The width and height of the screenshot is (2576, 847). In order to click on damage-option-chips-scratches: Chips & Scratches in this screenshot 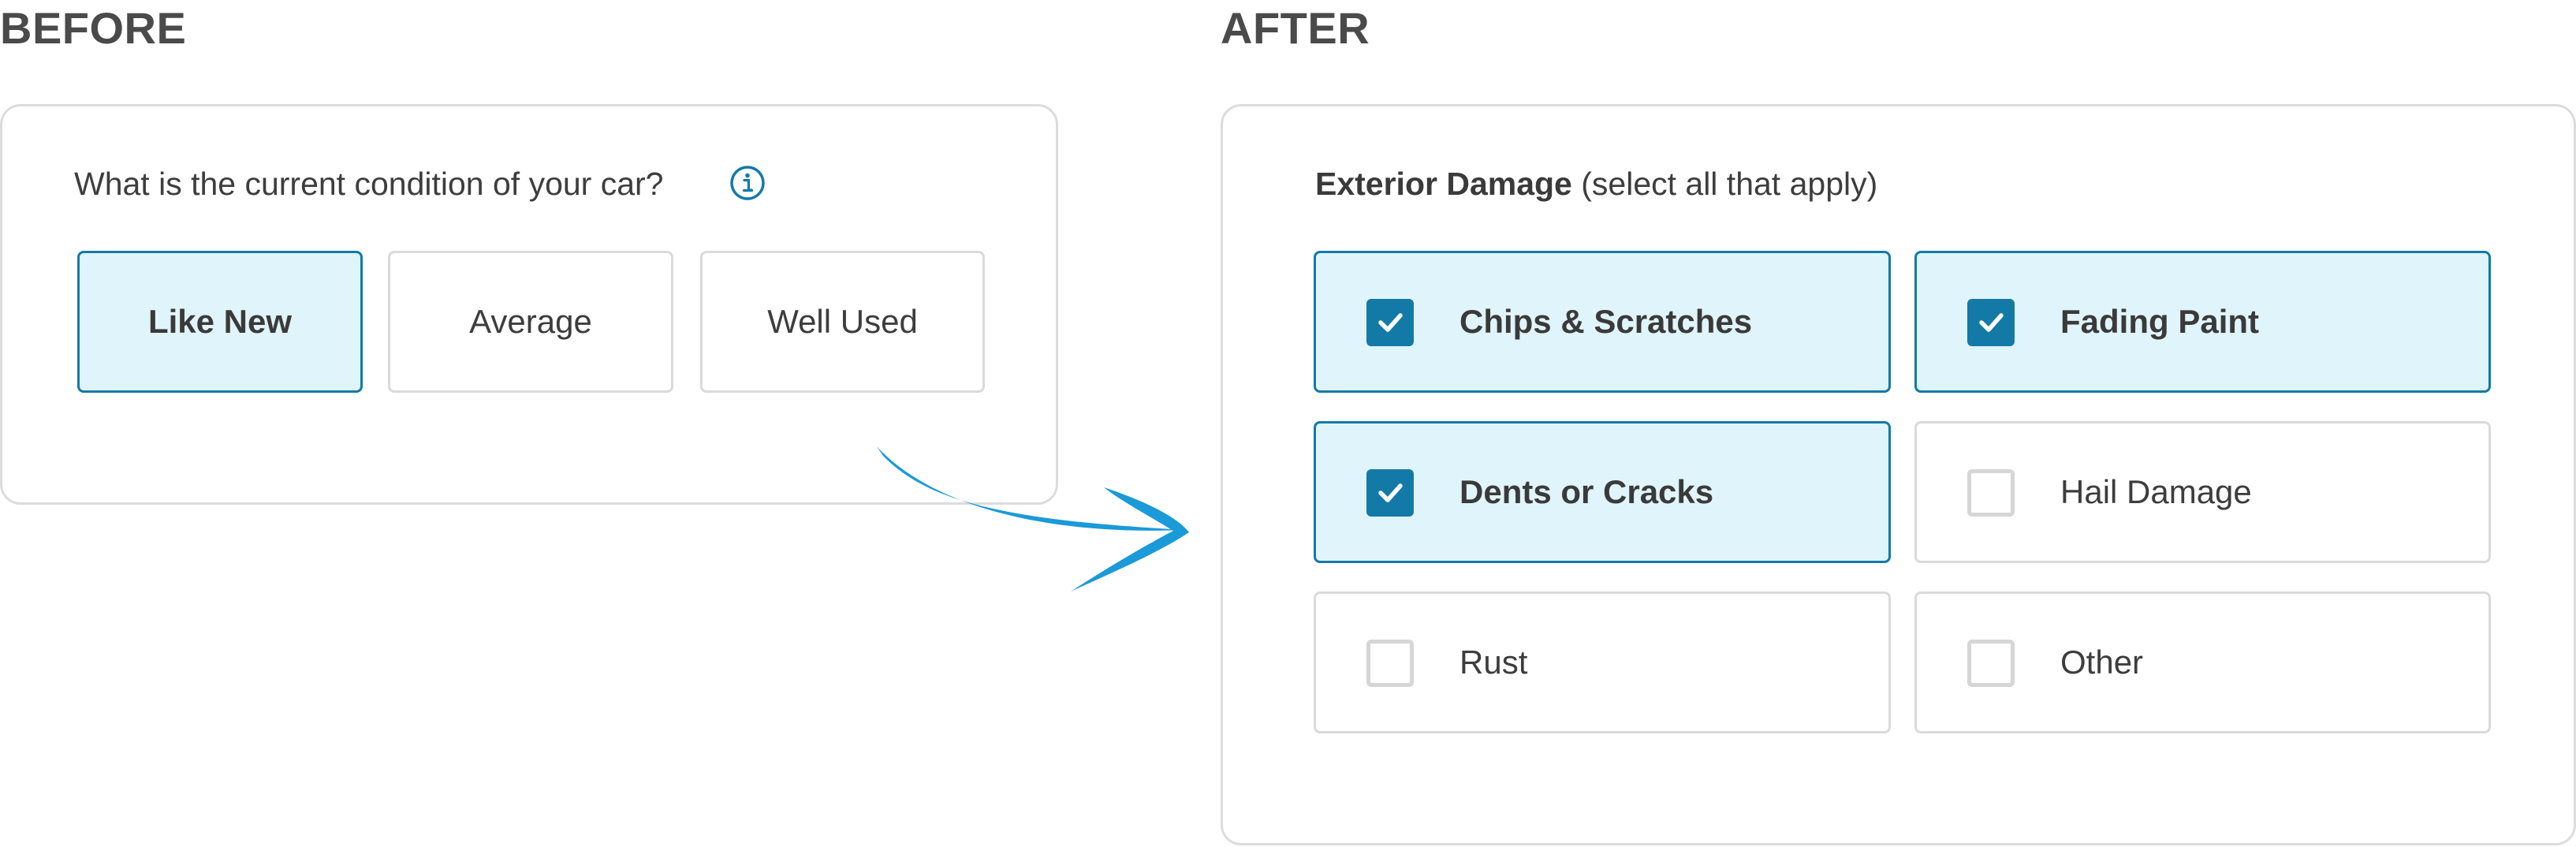, I will do `click(1602, 322)`.